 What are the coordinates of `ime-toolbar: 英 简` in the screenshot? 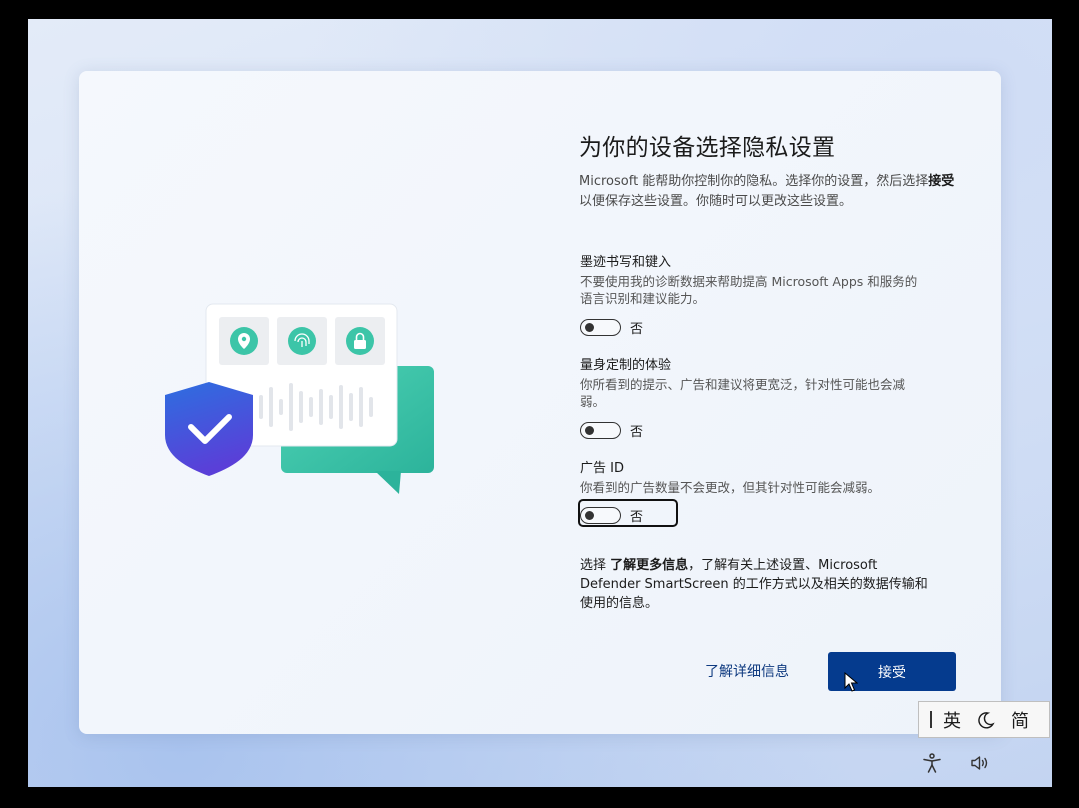 It's located at (984, 719).